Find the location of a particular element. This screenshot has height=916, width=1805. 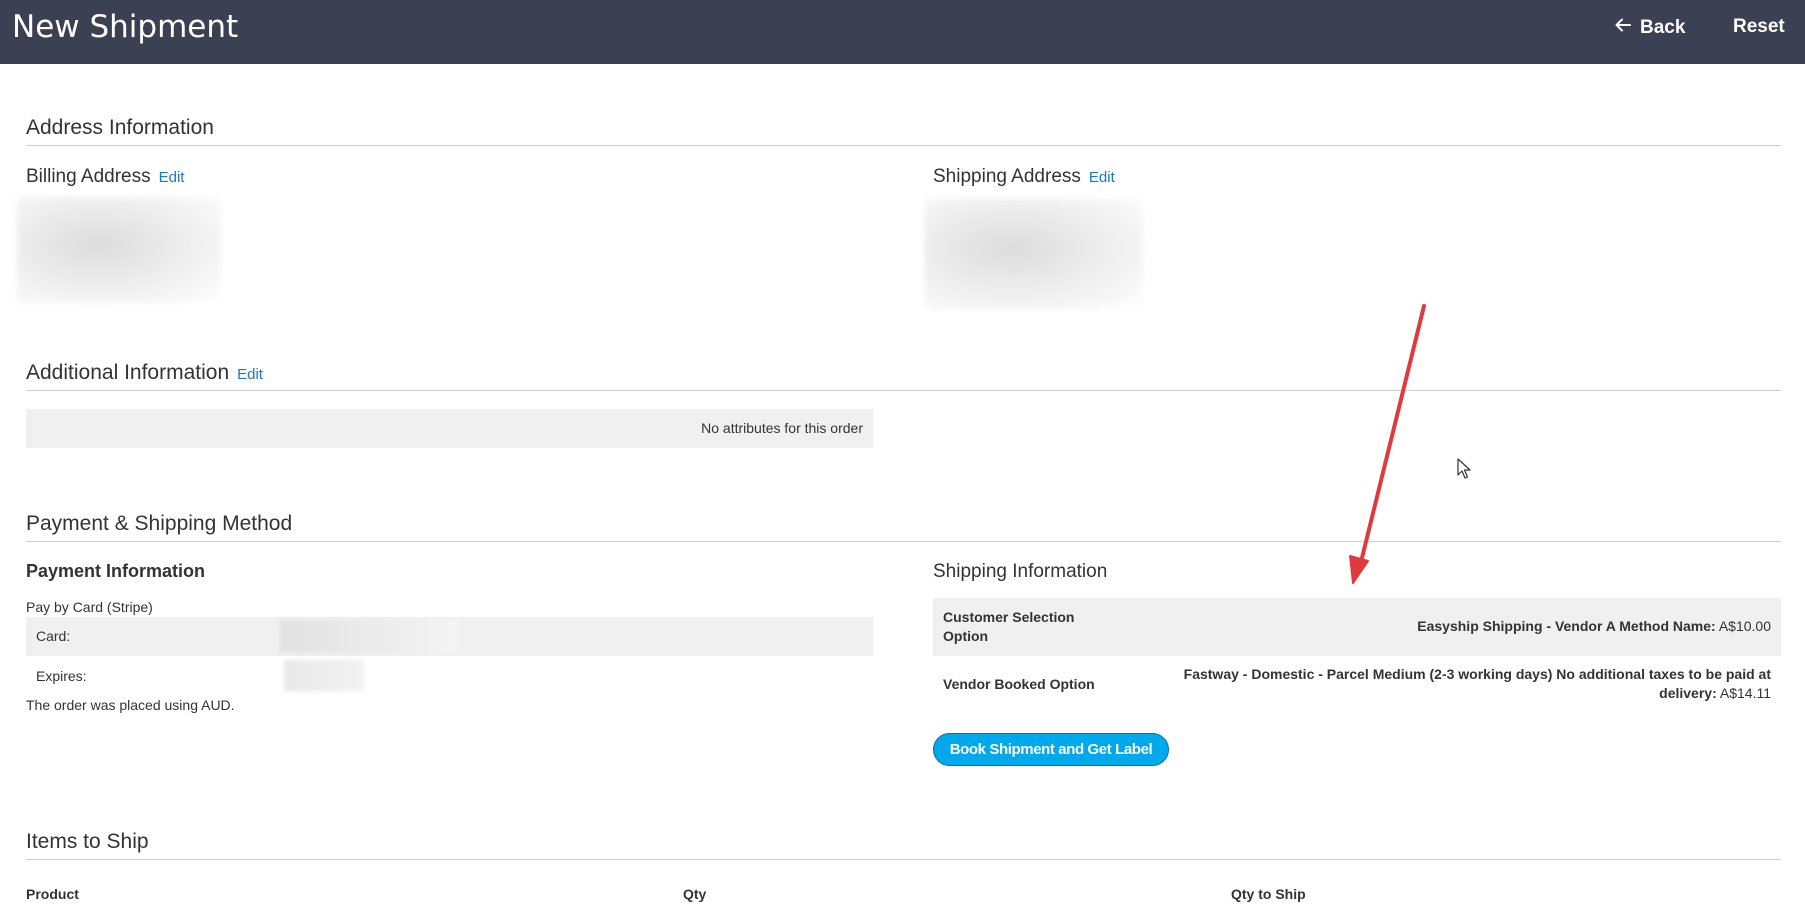

column-header-product: Product is located at coordinates (52, 894).